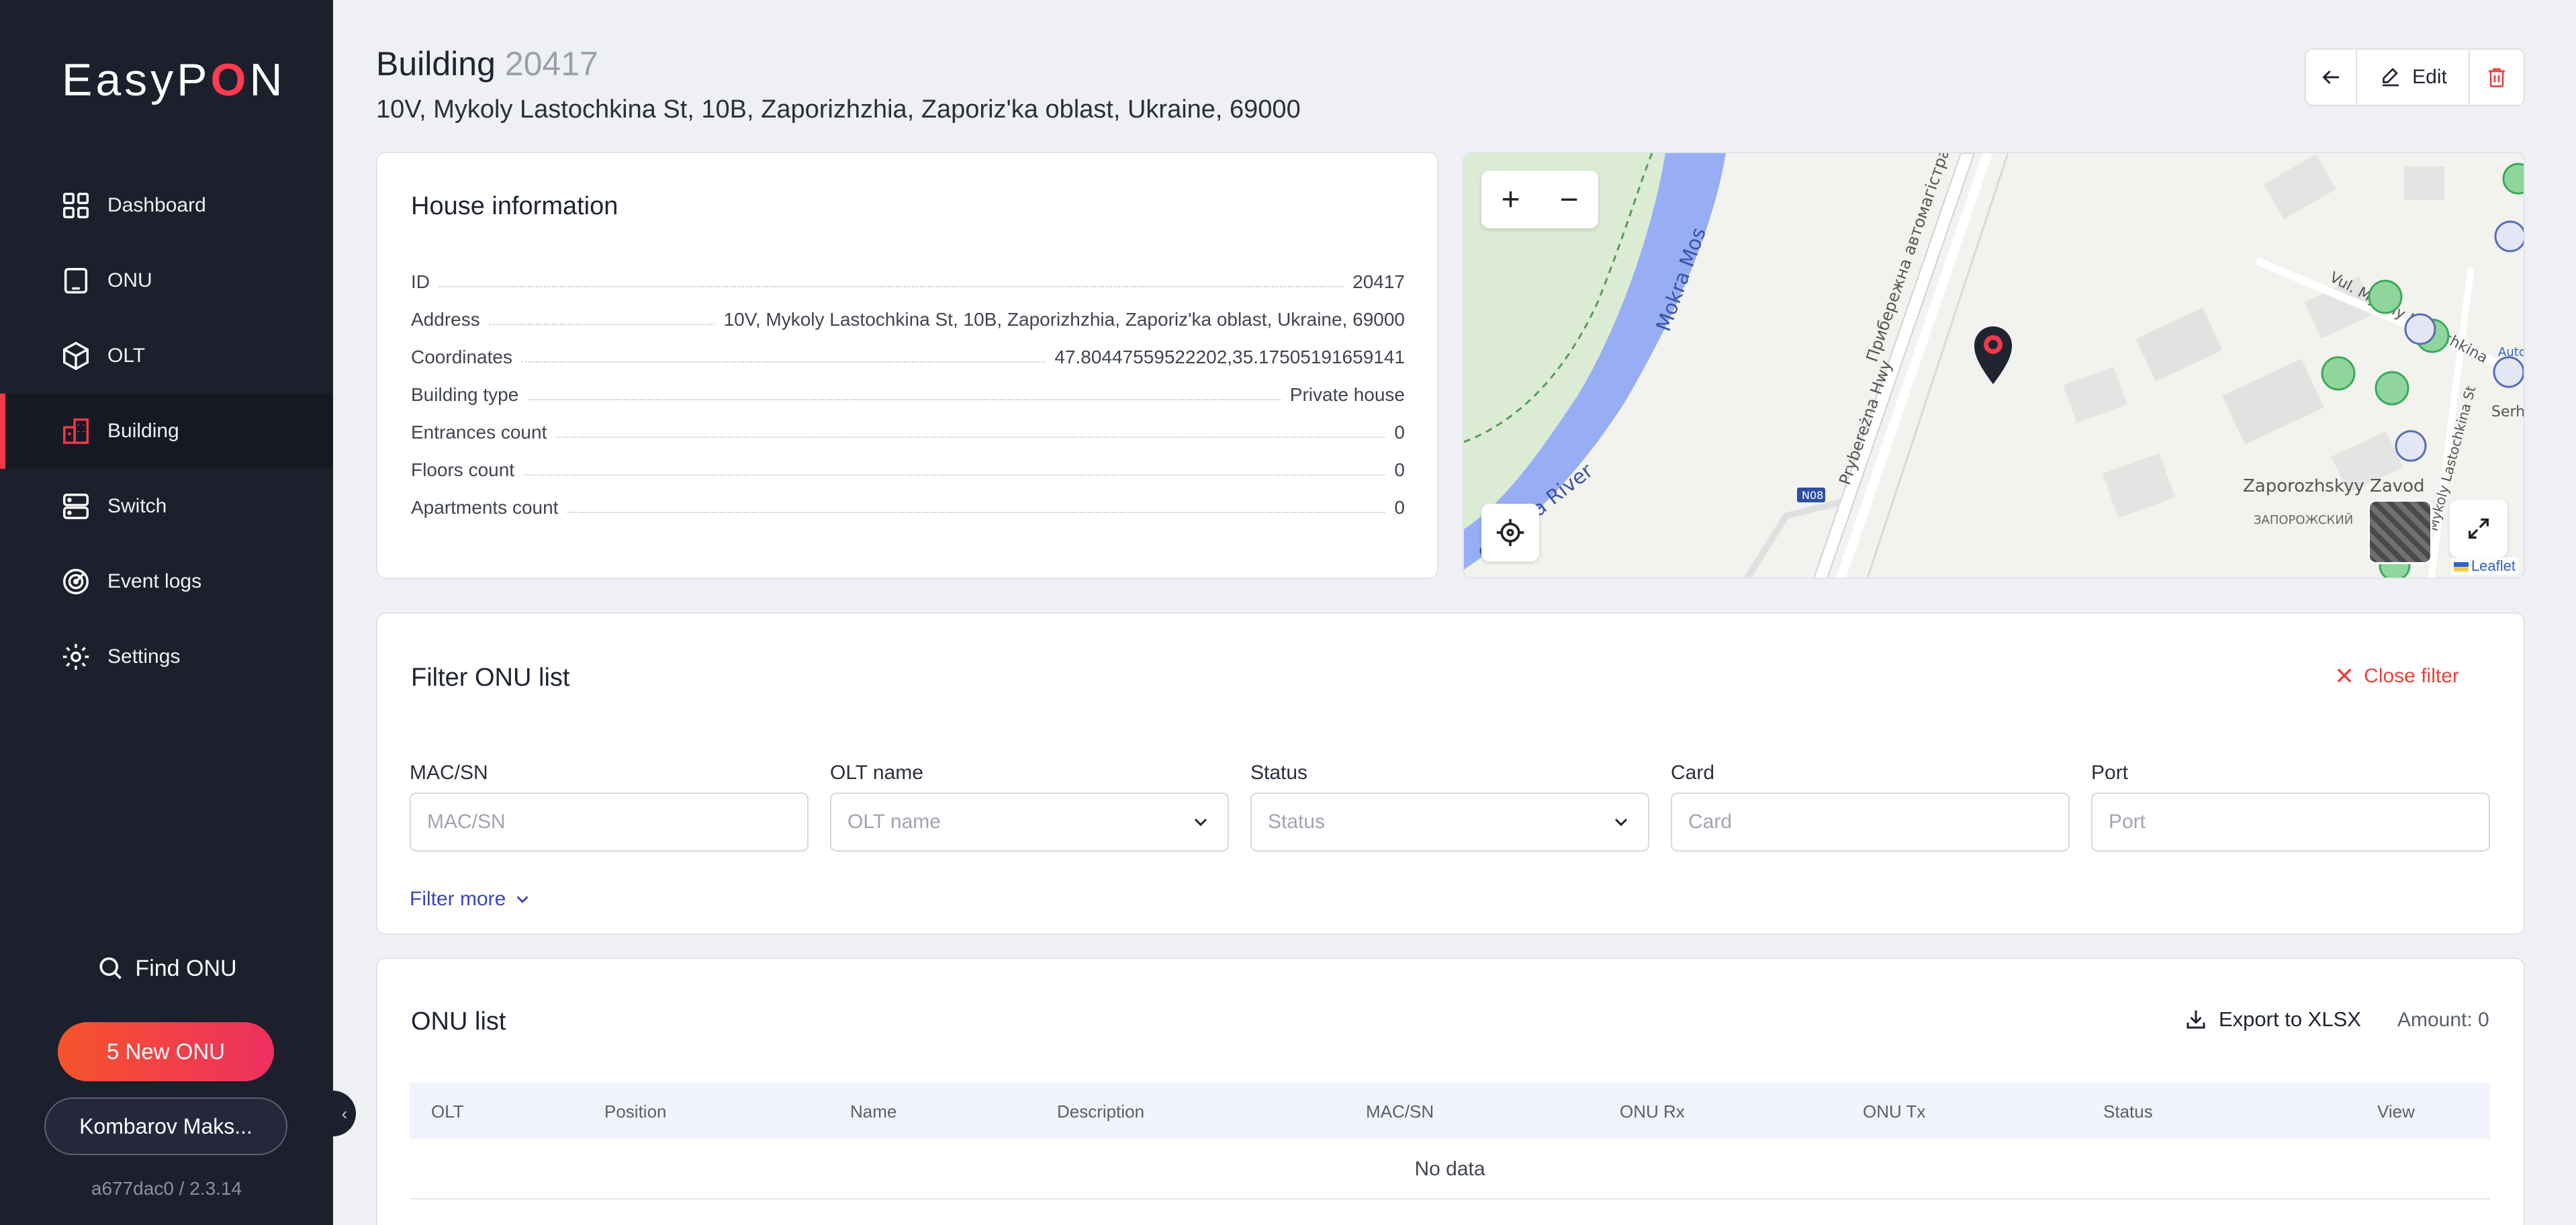 The width and height of the screenshot is (2576, 1225). What do you see at coordinates (1652, 1111) in the screenshot?
I see `column-header-onu-rx: ONU Rx` at bounding box center [1652, 1111].